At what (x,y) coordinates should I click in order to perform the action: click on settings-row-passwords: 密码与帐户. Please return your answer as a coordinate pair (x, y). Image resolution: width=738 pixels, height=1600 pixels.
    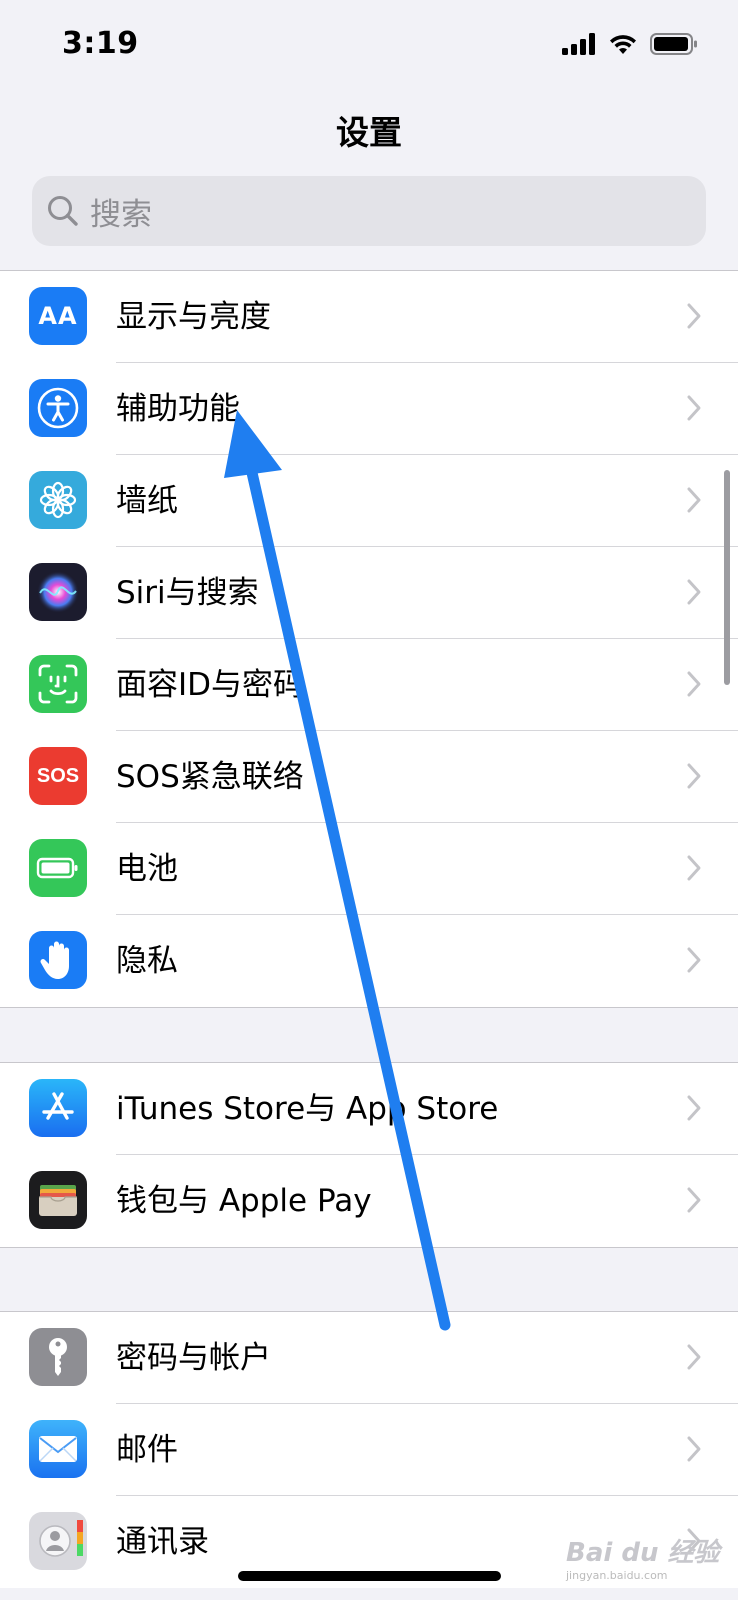
    Looking at the image, I should click on (369, 1358).